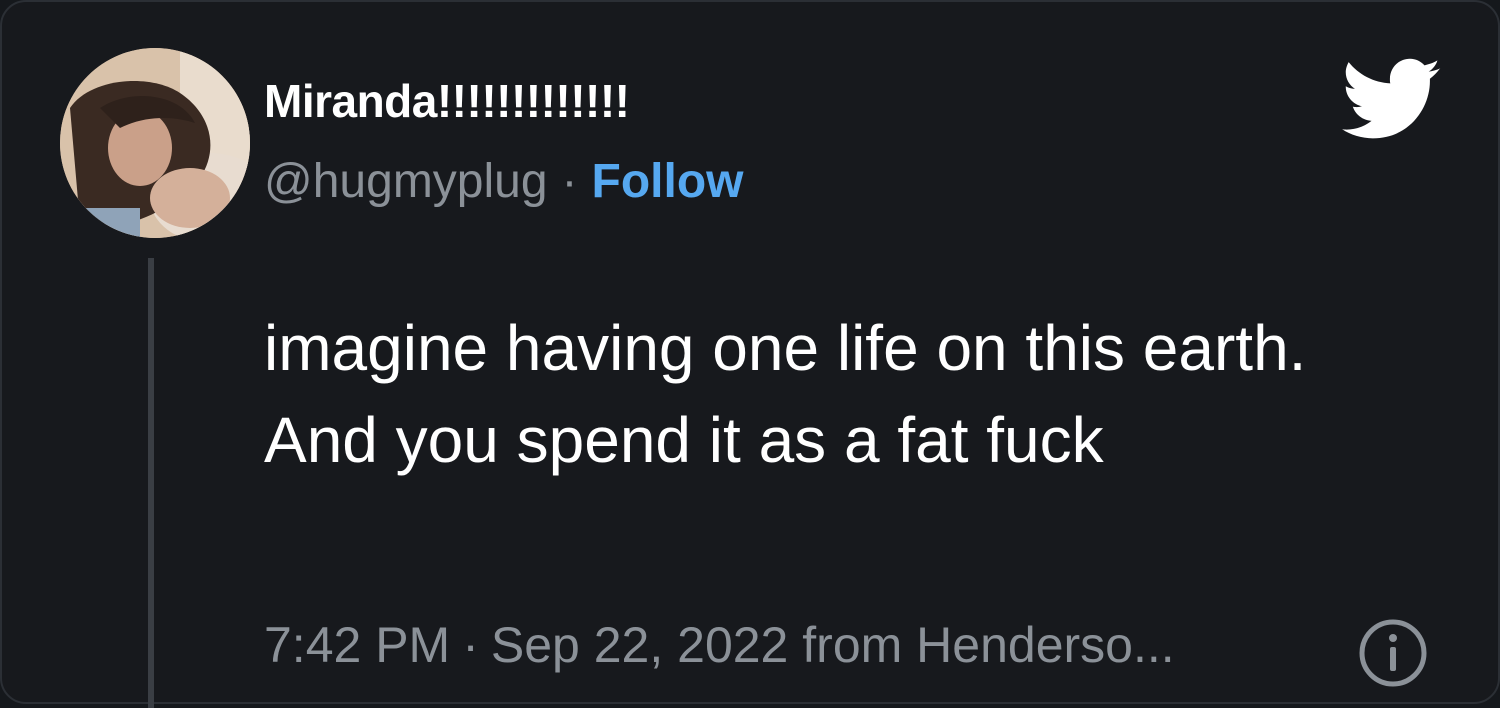  Describe the element at coordinates (151, 483) in the screenshot. I see `thread-line` at that location.